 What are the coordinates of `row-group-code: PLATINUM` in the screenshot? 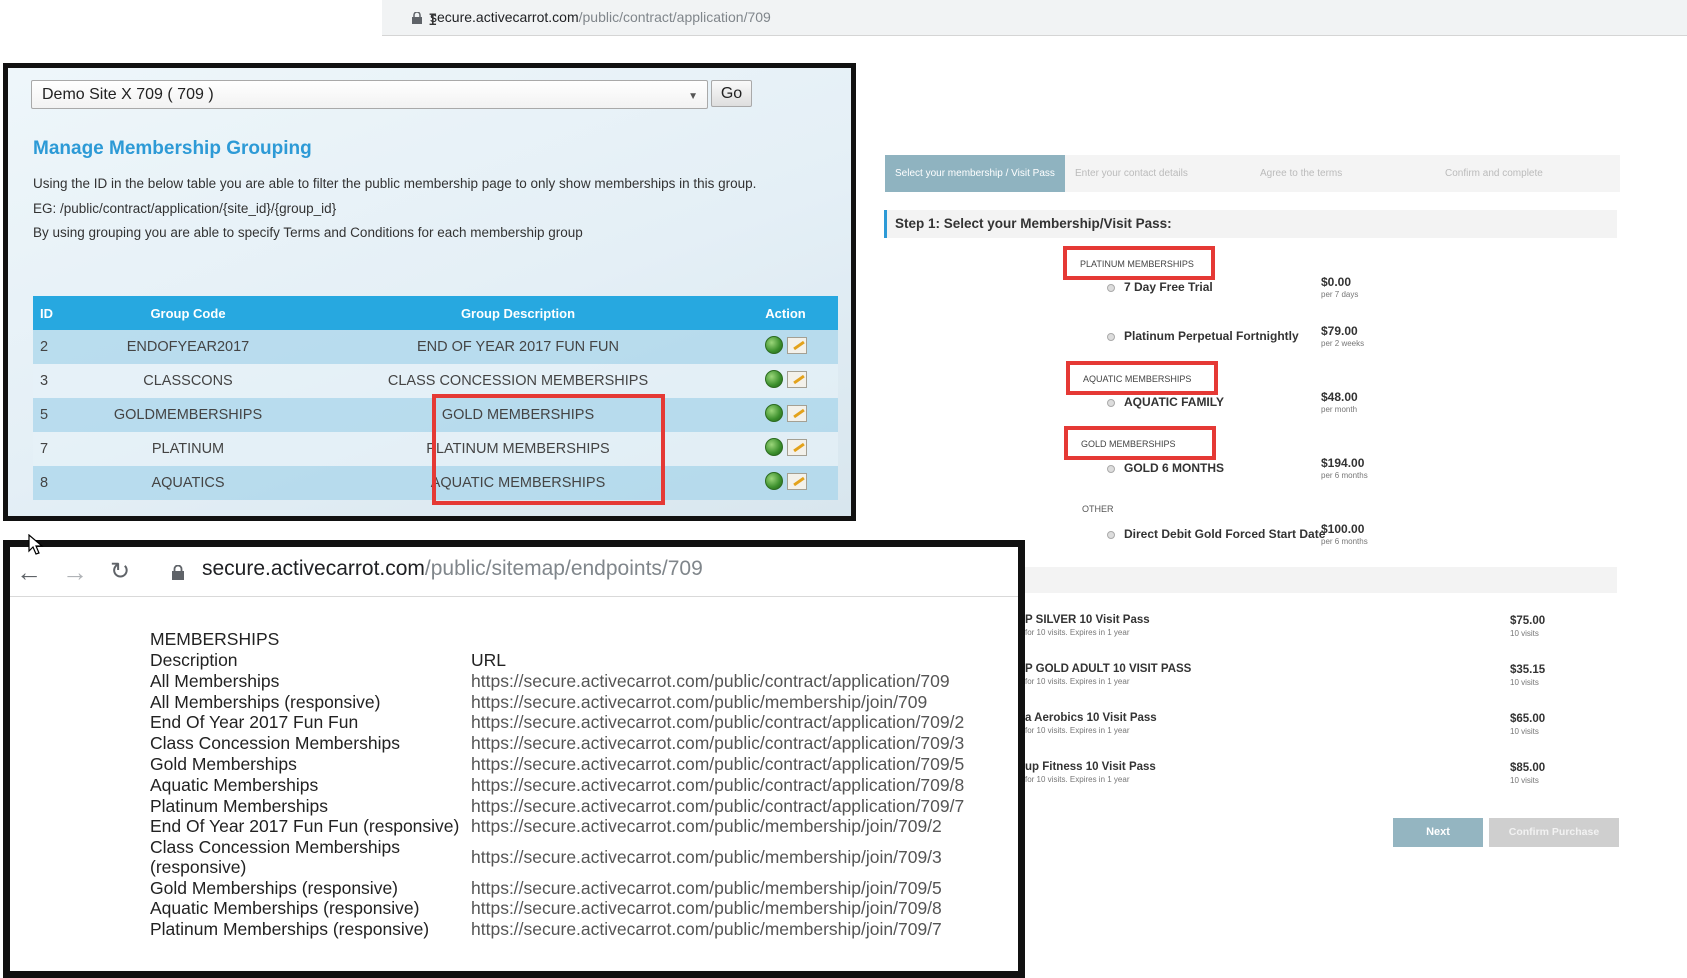 It's located at (188, 449).